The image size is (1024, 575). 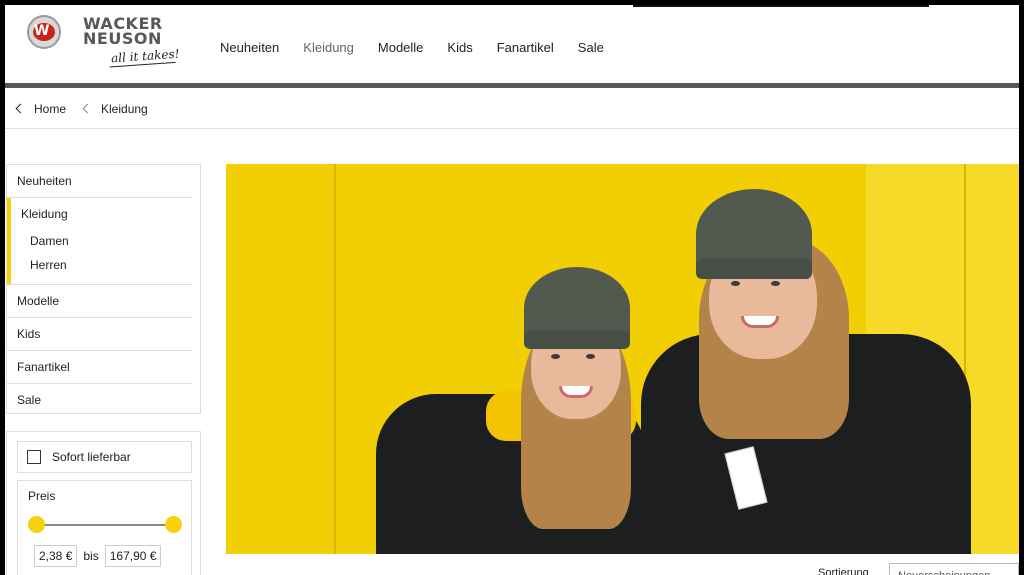 I want to click on logo-mark-letter: W, so click(x=42, y=31).